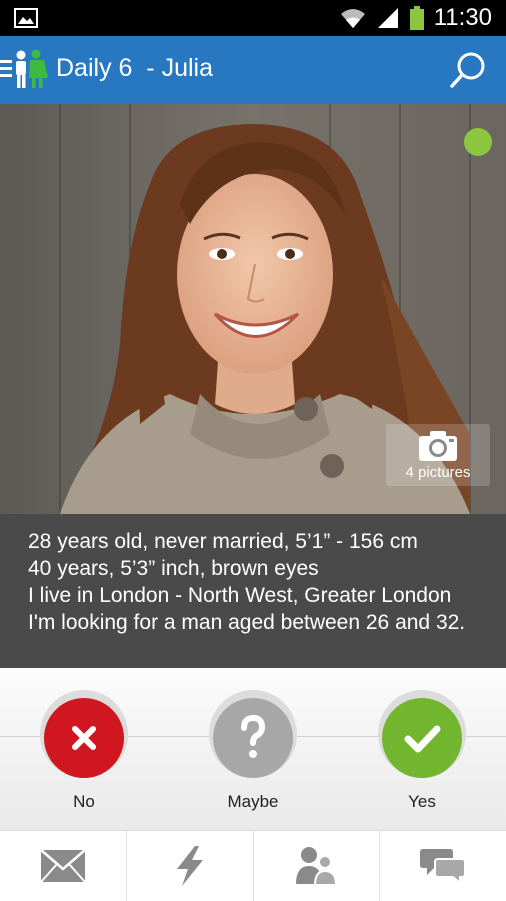  Describe the element at coordinates (438, 446) in the screenshot. I see `camera-icon` at that location.